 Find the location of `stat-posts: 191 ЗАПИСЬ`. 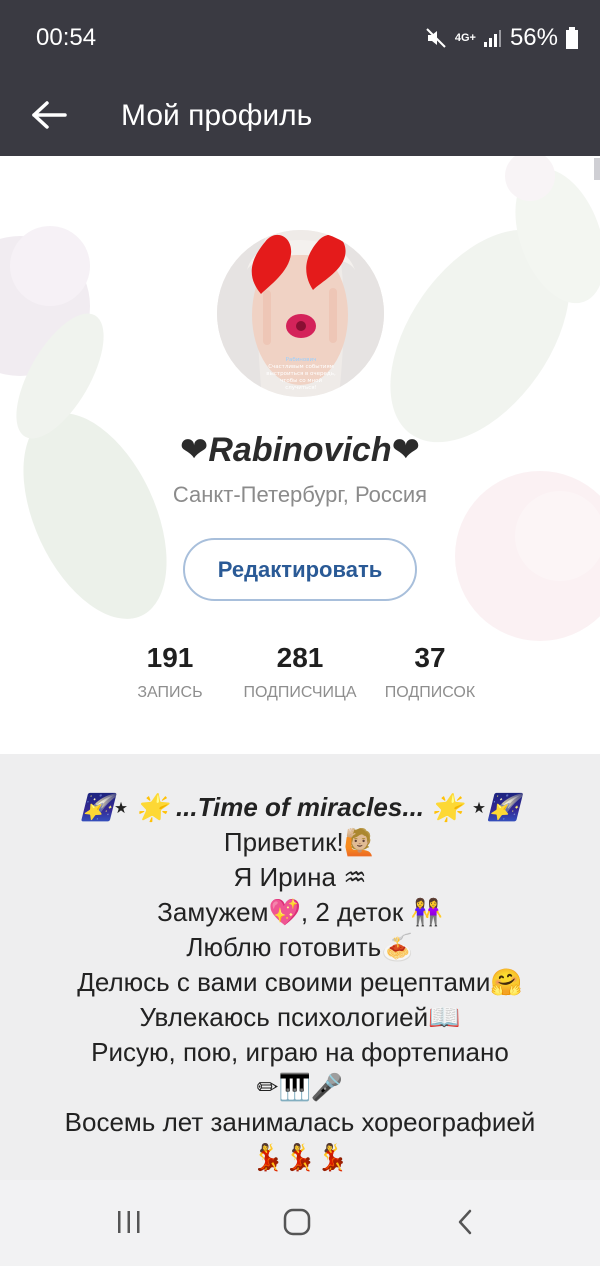

stat-posts: 191 ЗАПИСЬ is located at coordinates (170, 672).